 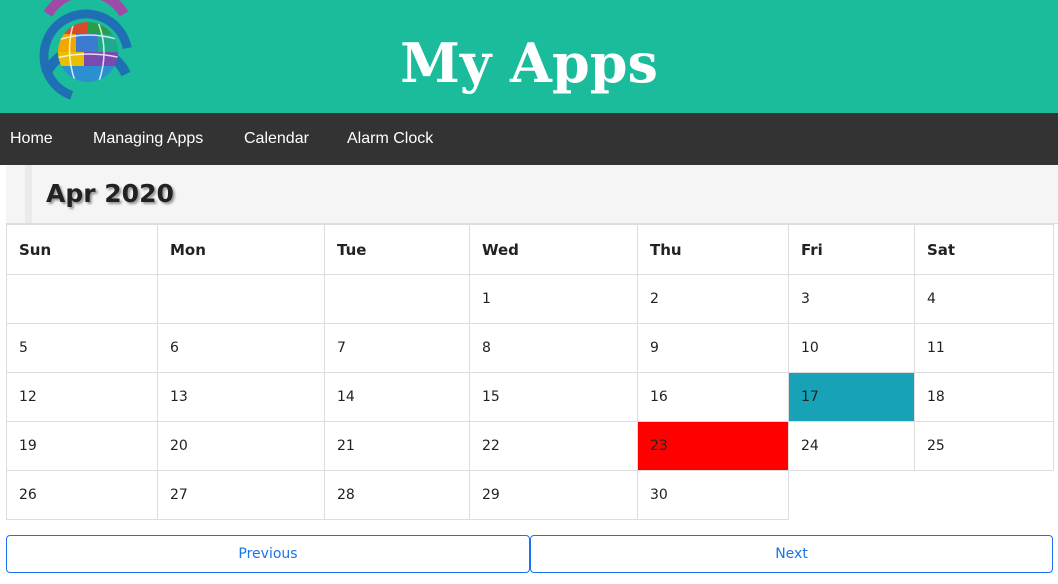 I want to click on calendar-day-cell: 16, so click(x=713, y=397).